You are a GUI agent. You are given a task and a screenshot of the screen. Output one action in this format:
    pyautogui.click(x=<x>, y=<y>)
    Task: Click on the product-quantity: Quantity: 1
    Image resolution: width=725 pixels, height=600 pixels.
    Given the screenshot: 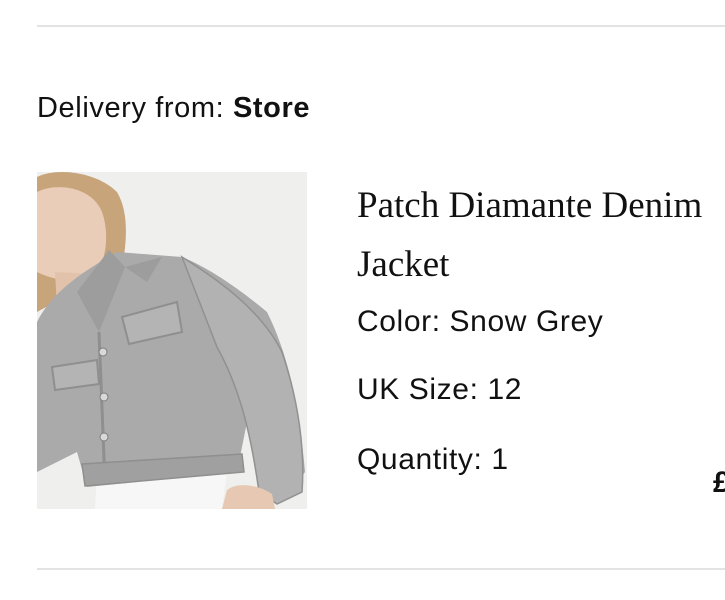 What is the action you would take?
    pyautogui.click(x=433, y=459)
    